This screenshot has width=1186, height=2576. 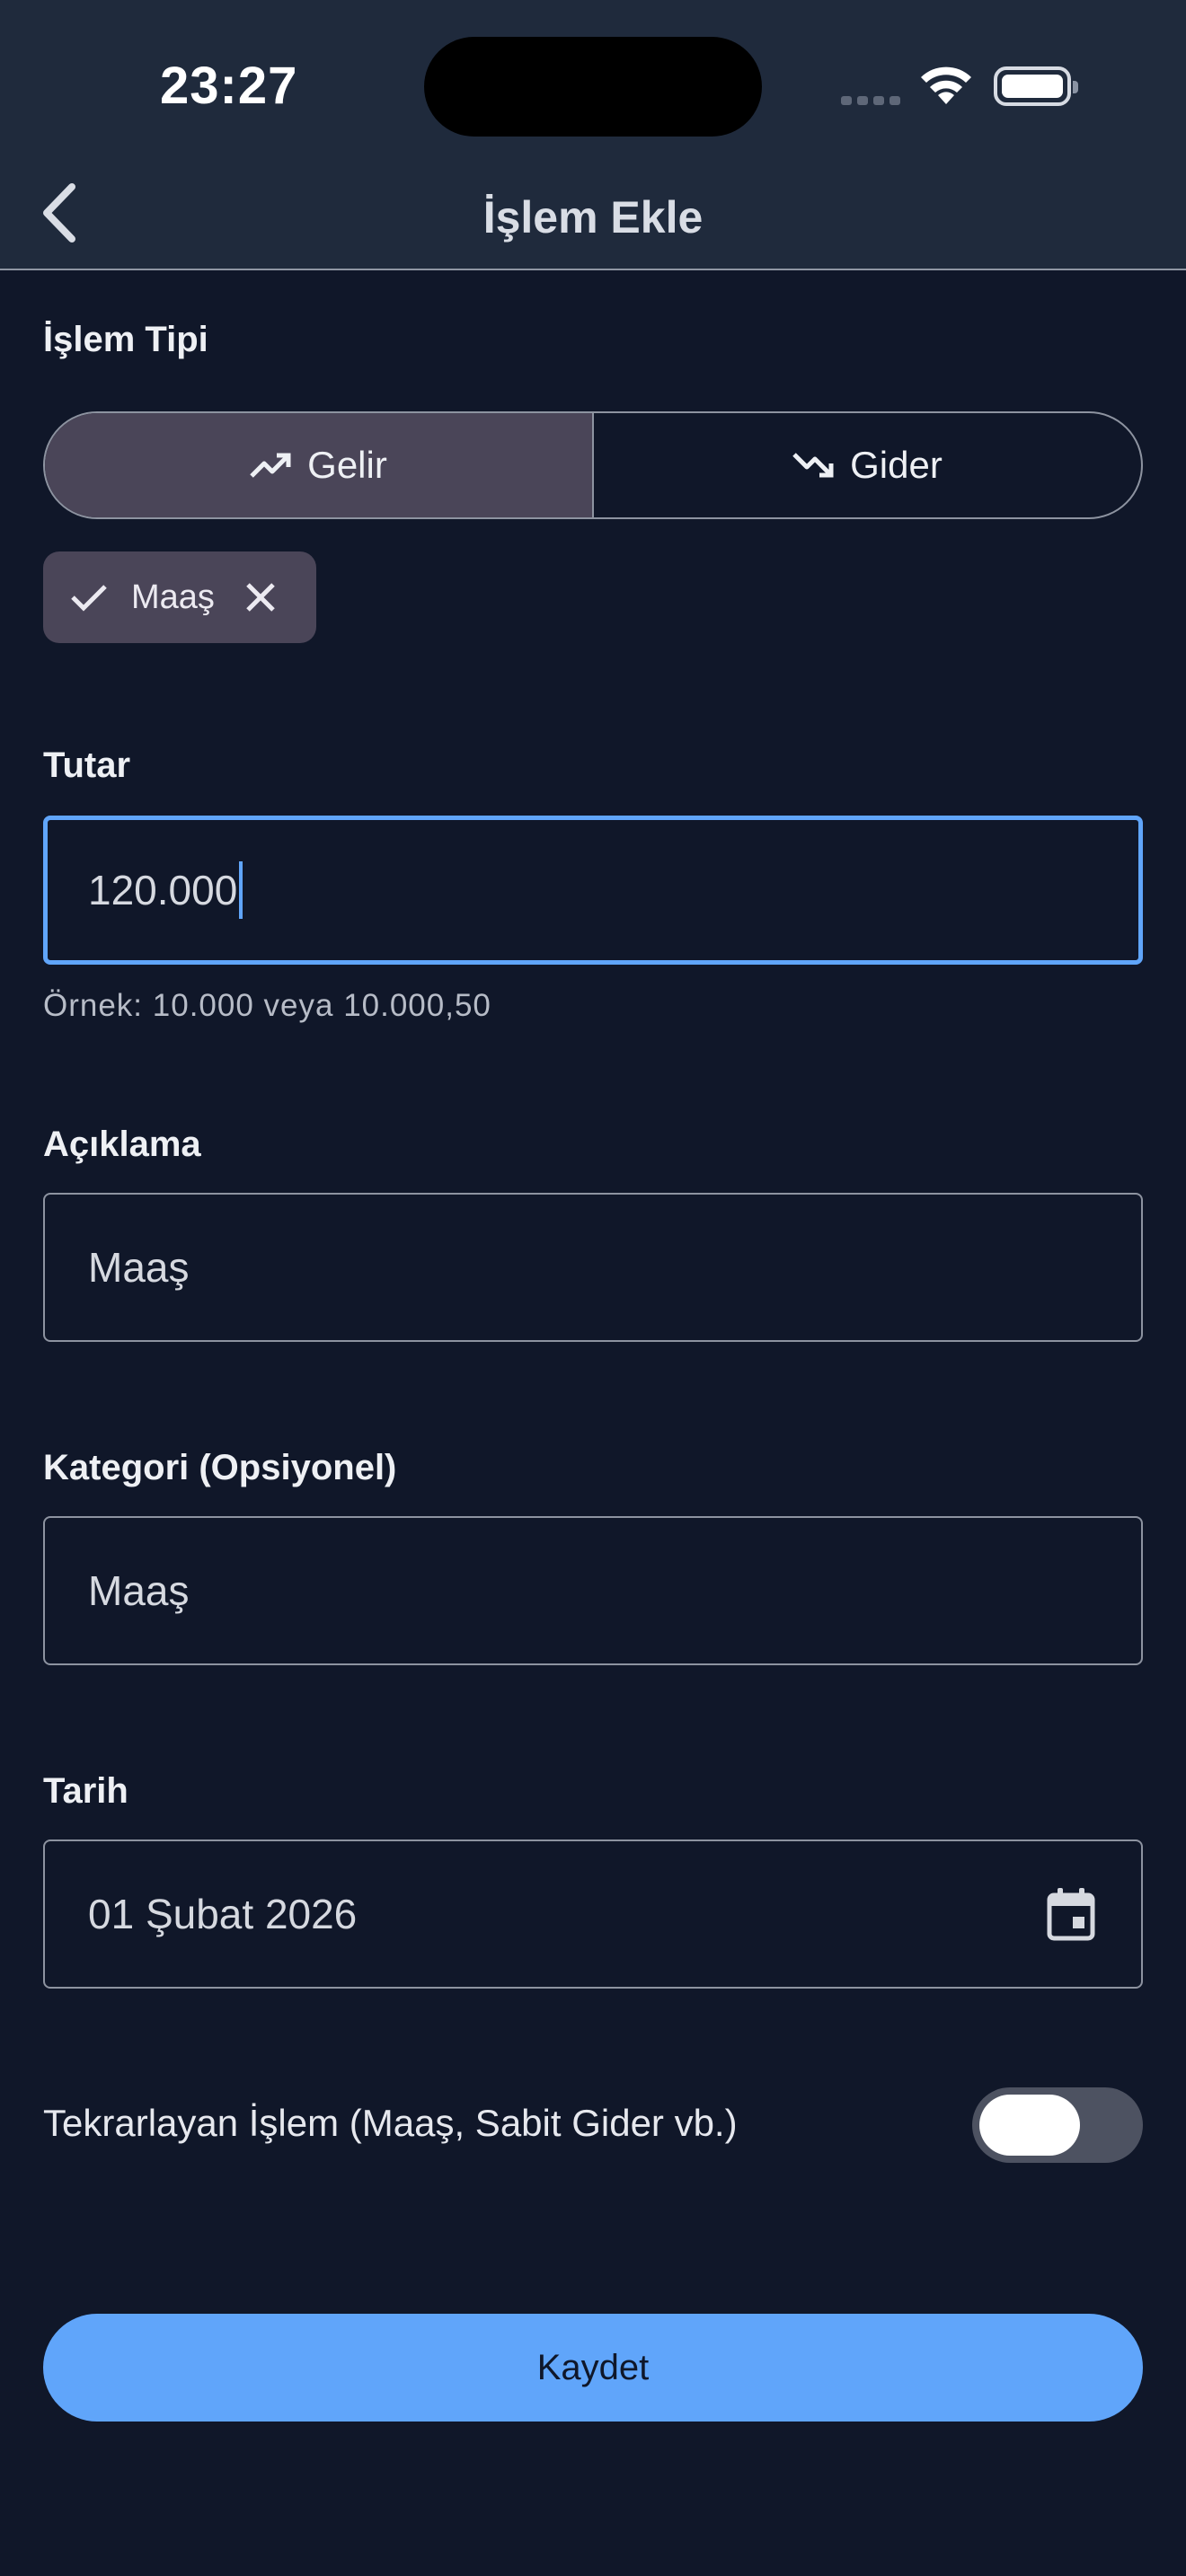 I want to click on transaction-type-label: İşlem Tipi, so click(x=125, y=339).